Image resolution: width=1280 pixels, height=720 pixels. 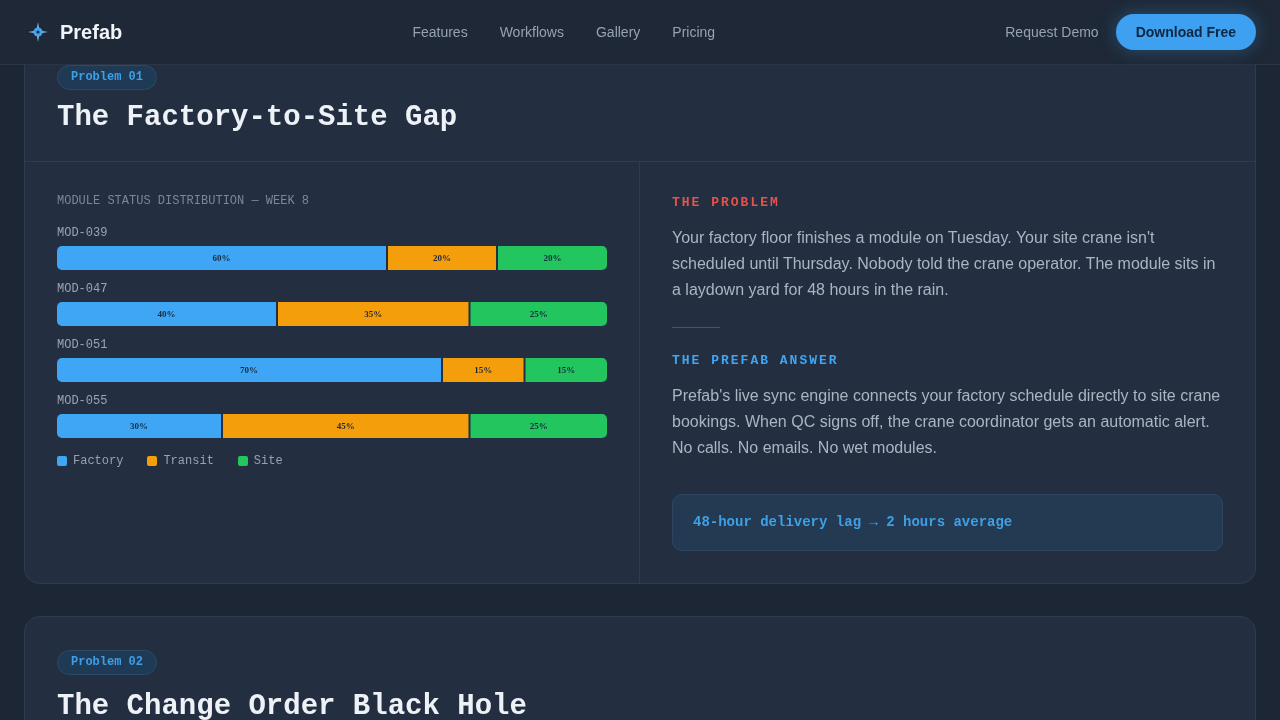 I want to click on nav-link: Workflows, so click(x=531, y=32).